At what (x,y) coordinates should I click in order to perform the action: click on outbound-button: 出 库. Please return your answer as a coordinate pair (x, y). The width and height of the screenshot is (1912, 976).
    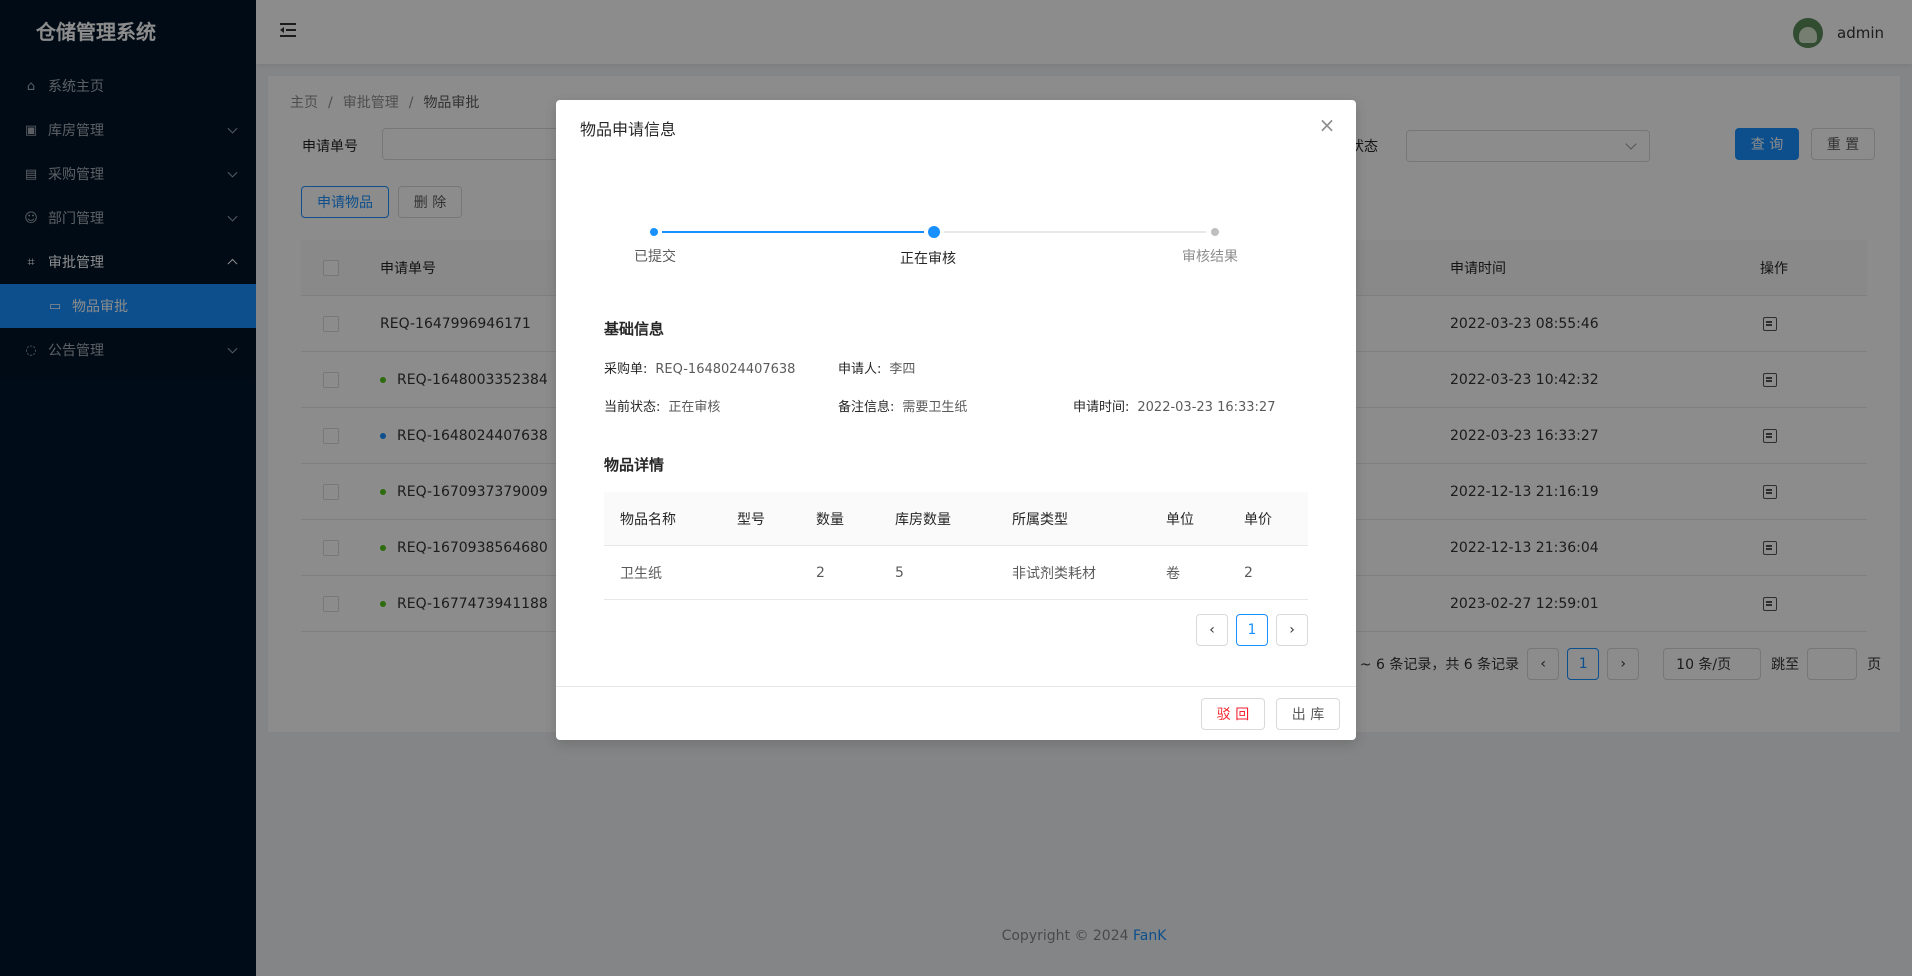
    Looking at the image, I should click on (1308, 714).